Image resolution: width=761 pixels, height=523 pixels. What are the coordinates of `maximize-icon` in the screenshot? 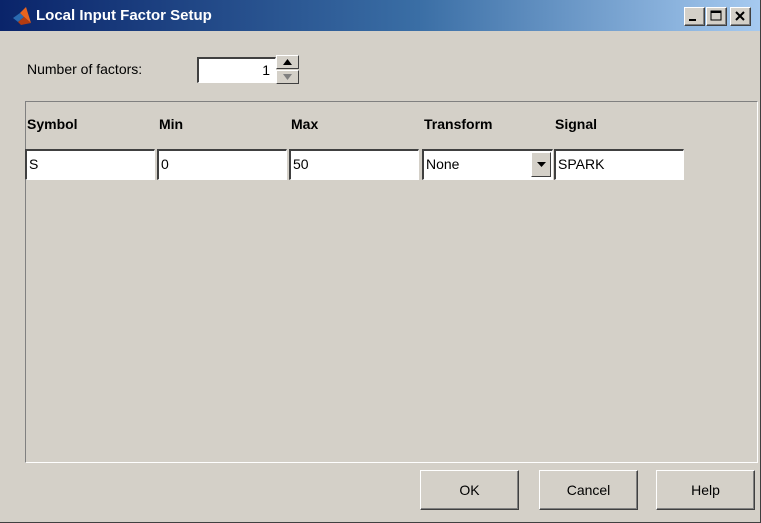 It's located at (716, 15).